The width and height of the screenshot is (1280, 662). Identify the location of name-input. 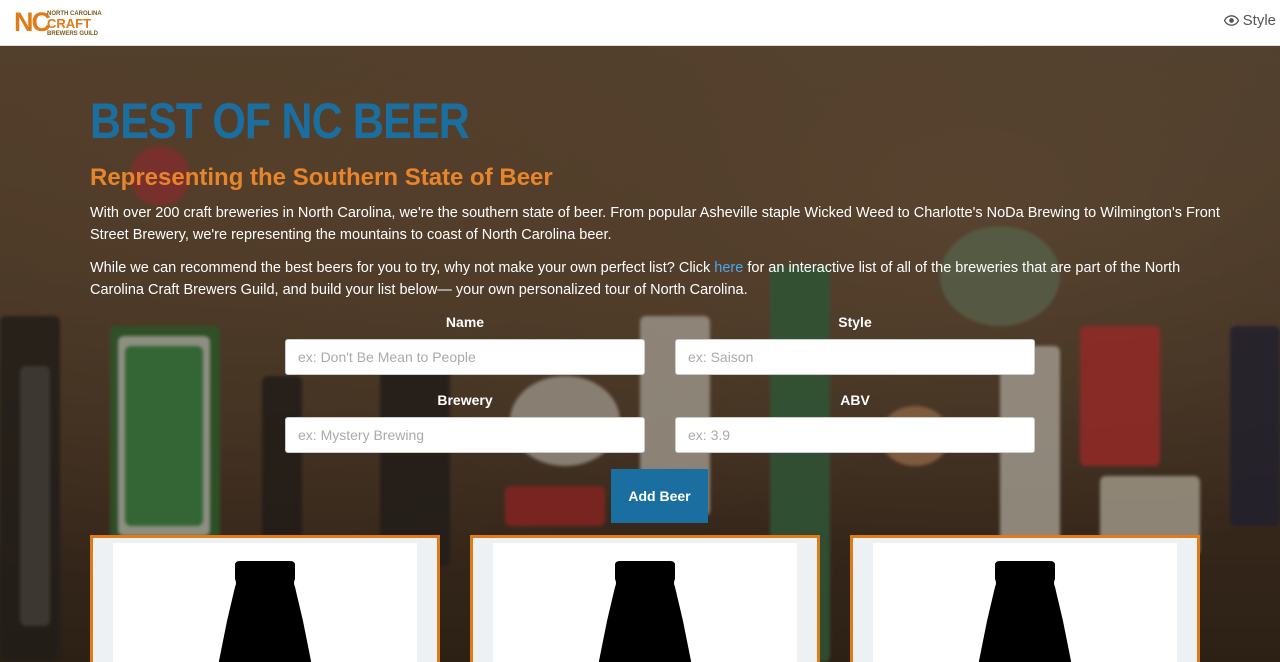
(465, 357).